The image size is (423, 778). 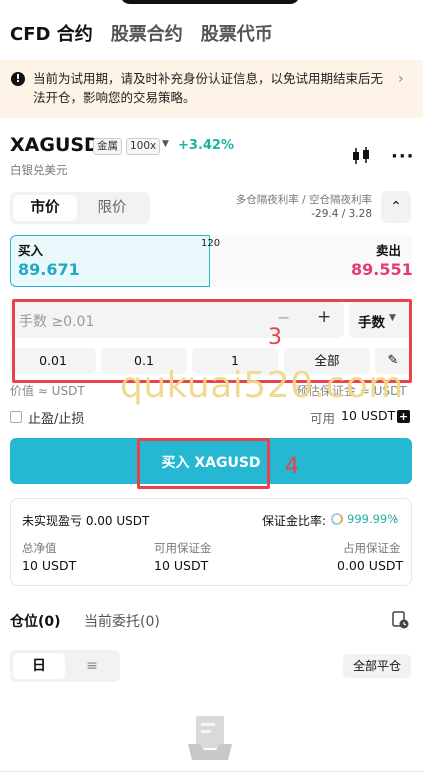 I want to click on unrealized-pnl: 未实现盈亏 0.00 USDT, so click(x=86, y=521).